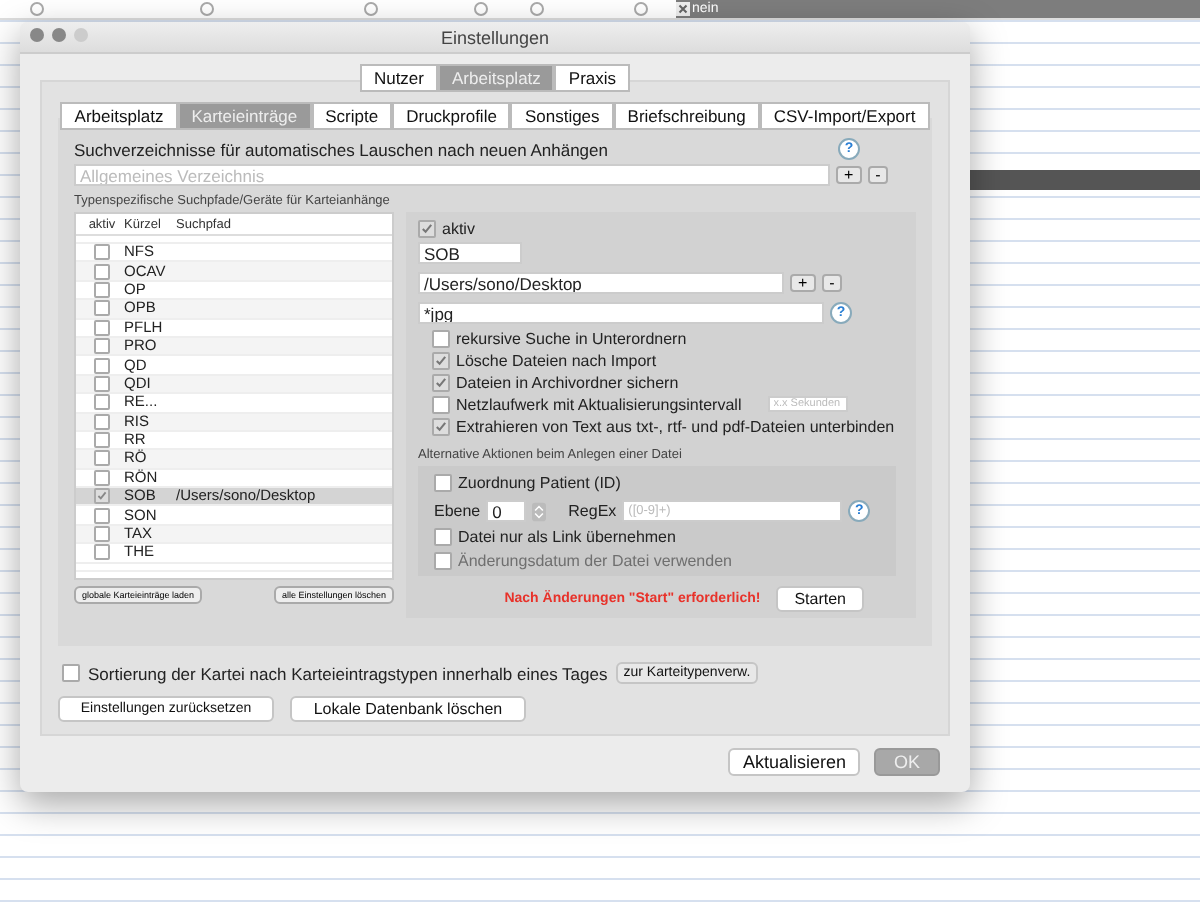 The height and width of the screenshot is (916, 1200). Describe the element at coordinates (37, 35) in the screenshot. I see `close-button` at that location.